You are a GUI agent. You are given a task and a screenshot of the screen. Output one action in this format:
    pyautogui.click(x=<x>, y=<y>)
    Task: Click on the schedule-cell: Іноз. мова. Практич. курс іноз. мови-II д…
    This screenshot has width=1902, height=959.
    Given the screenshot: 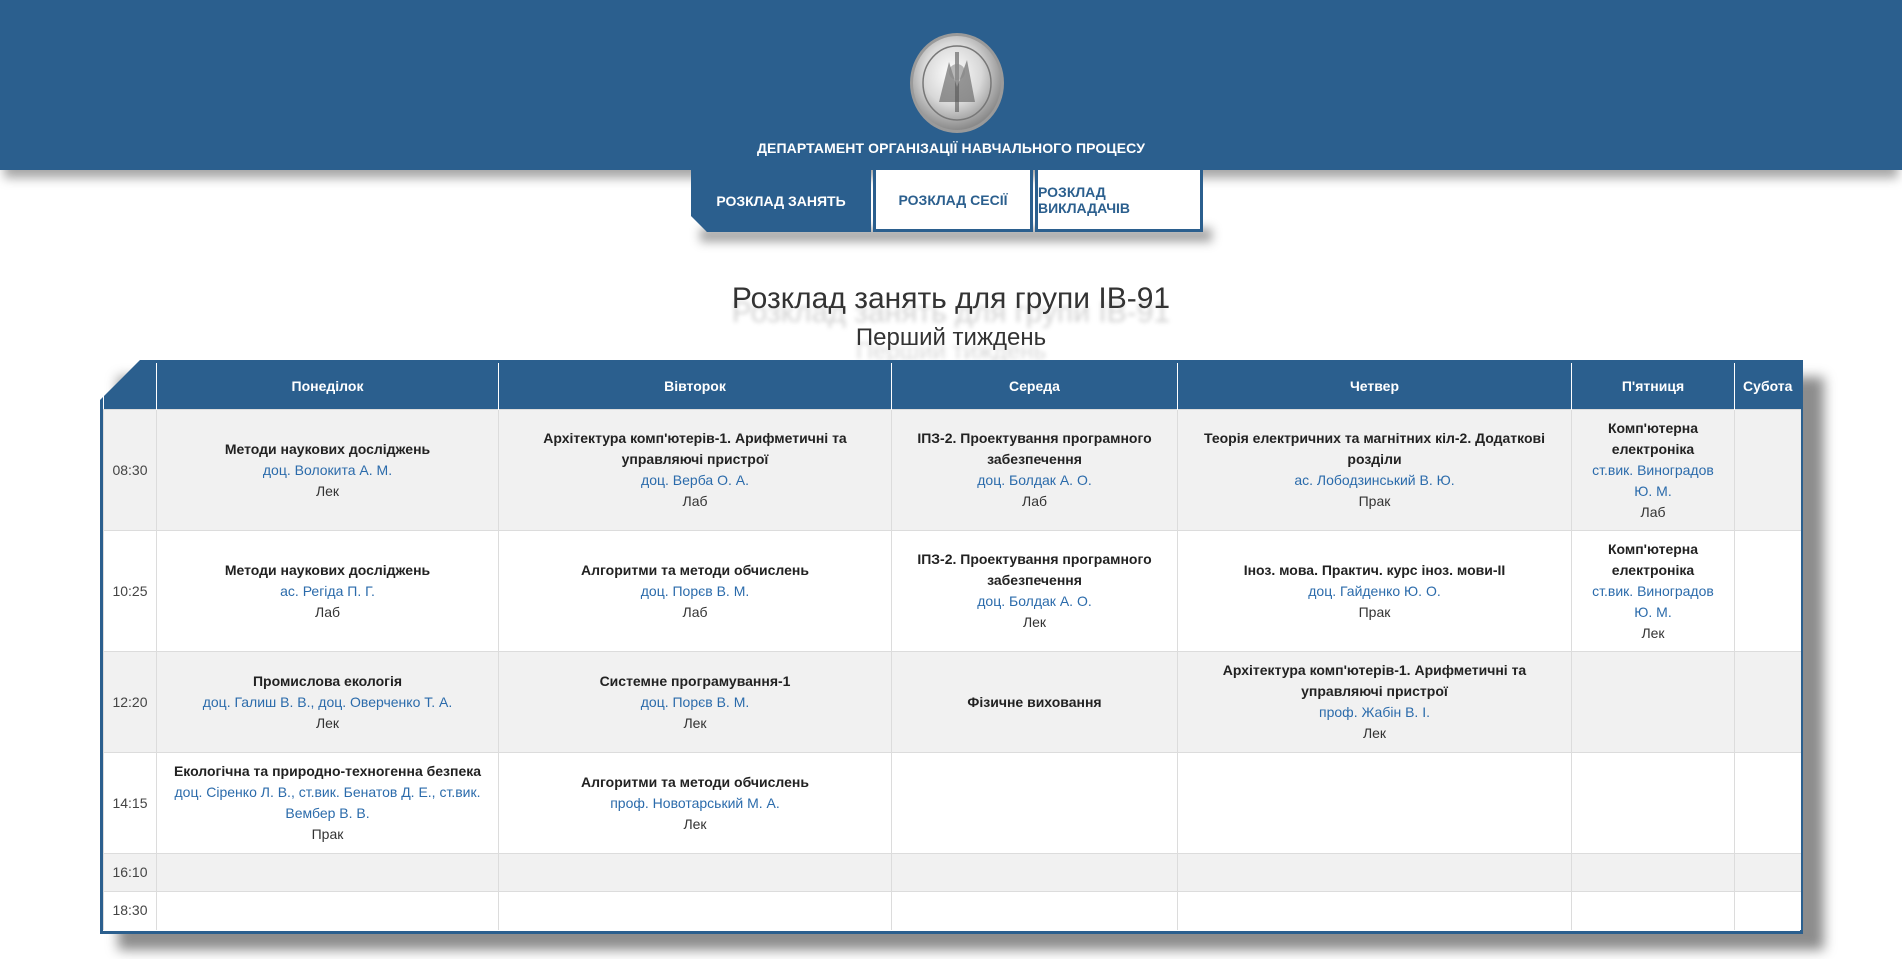 What is the action you would take?
    pyautogui.click(x=1374, y=591)
    